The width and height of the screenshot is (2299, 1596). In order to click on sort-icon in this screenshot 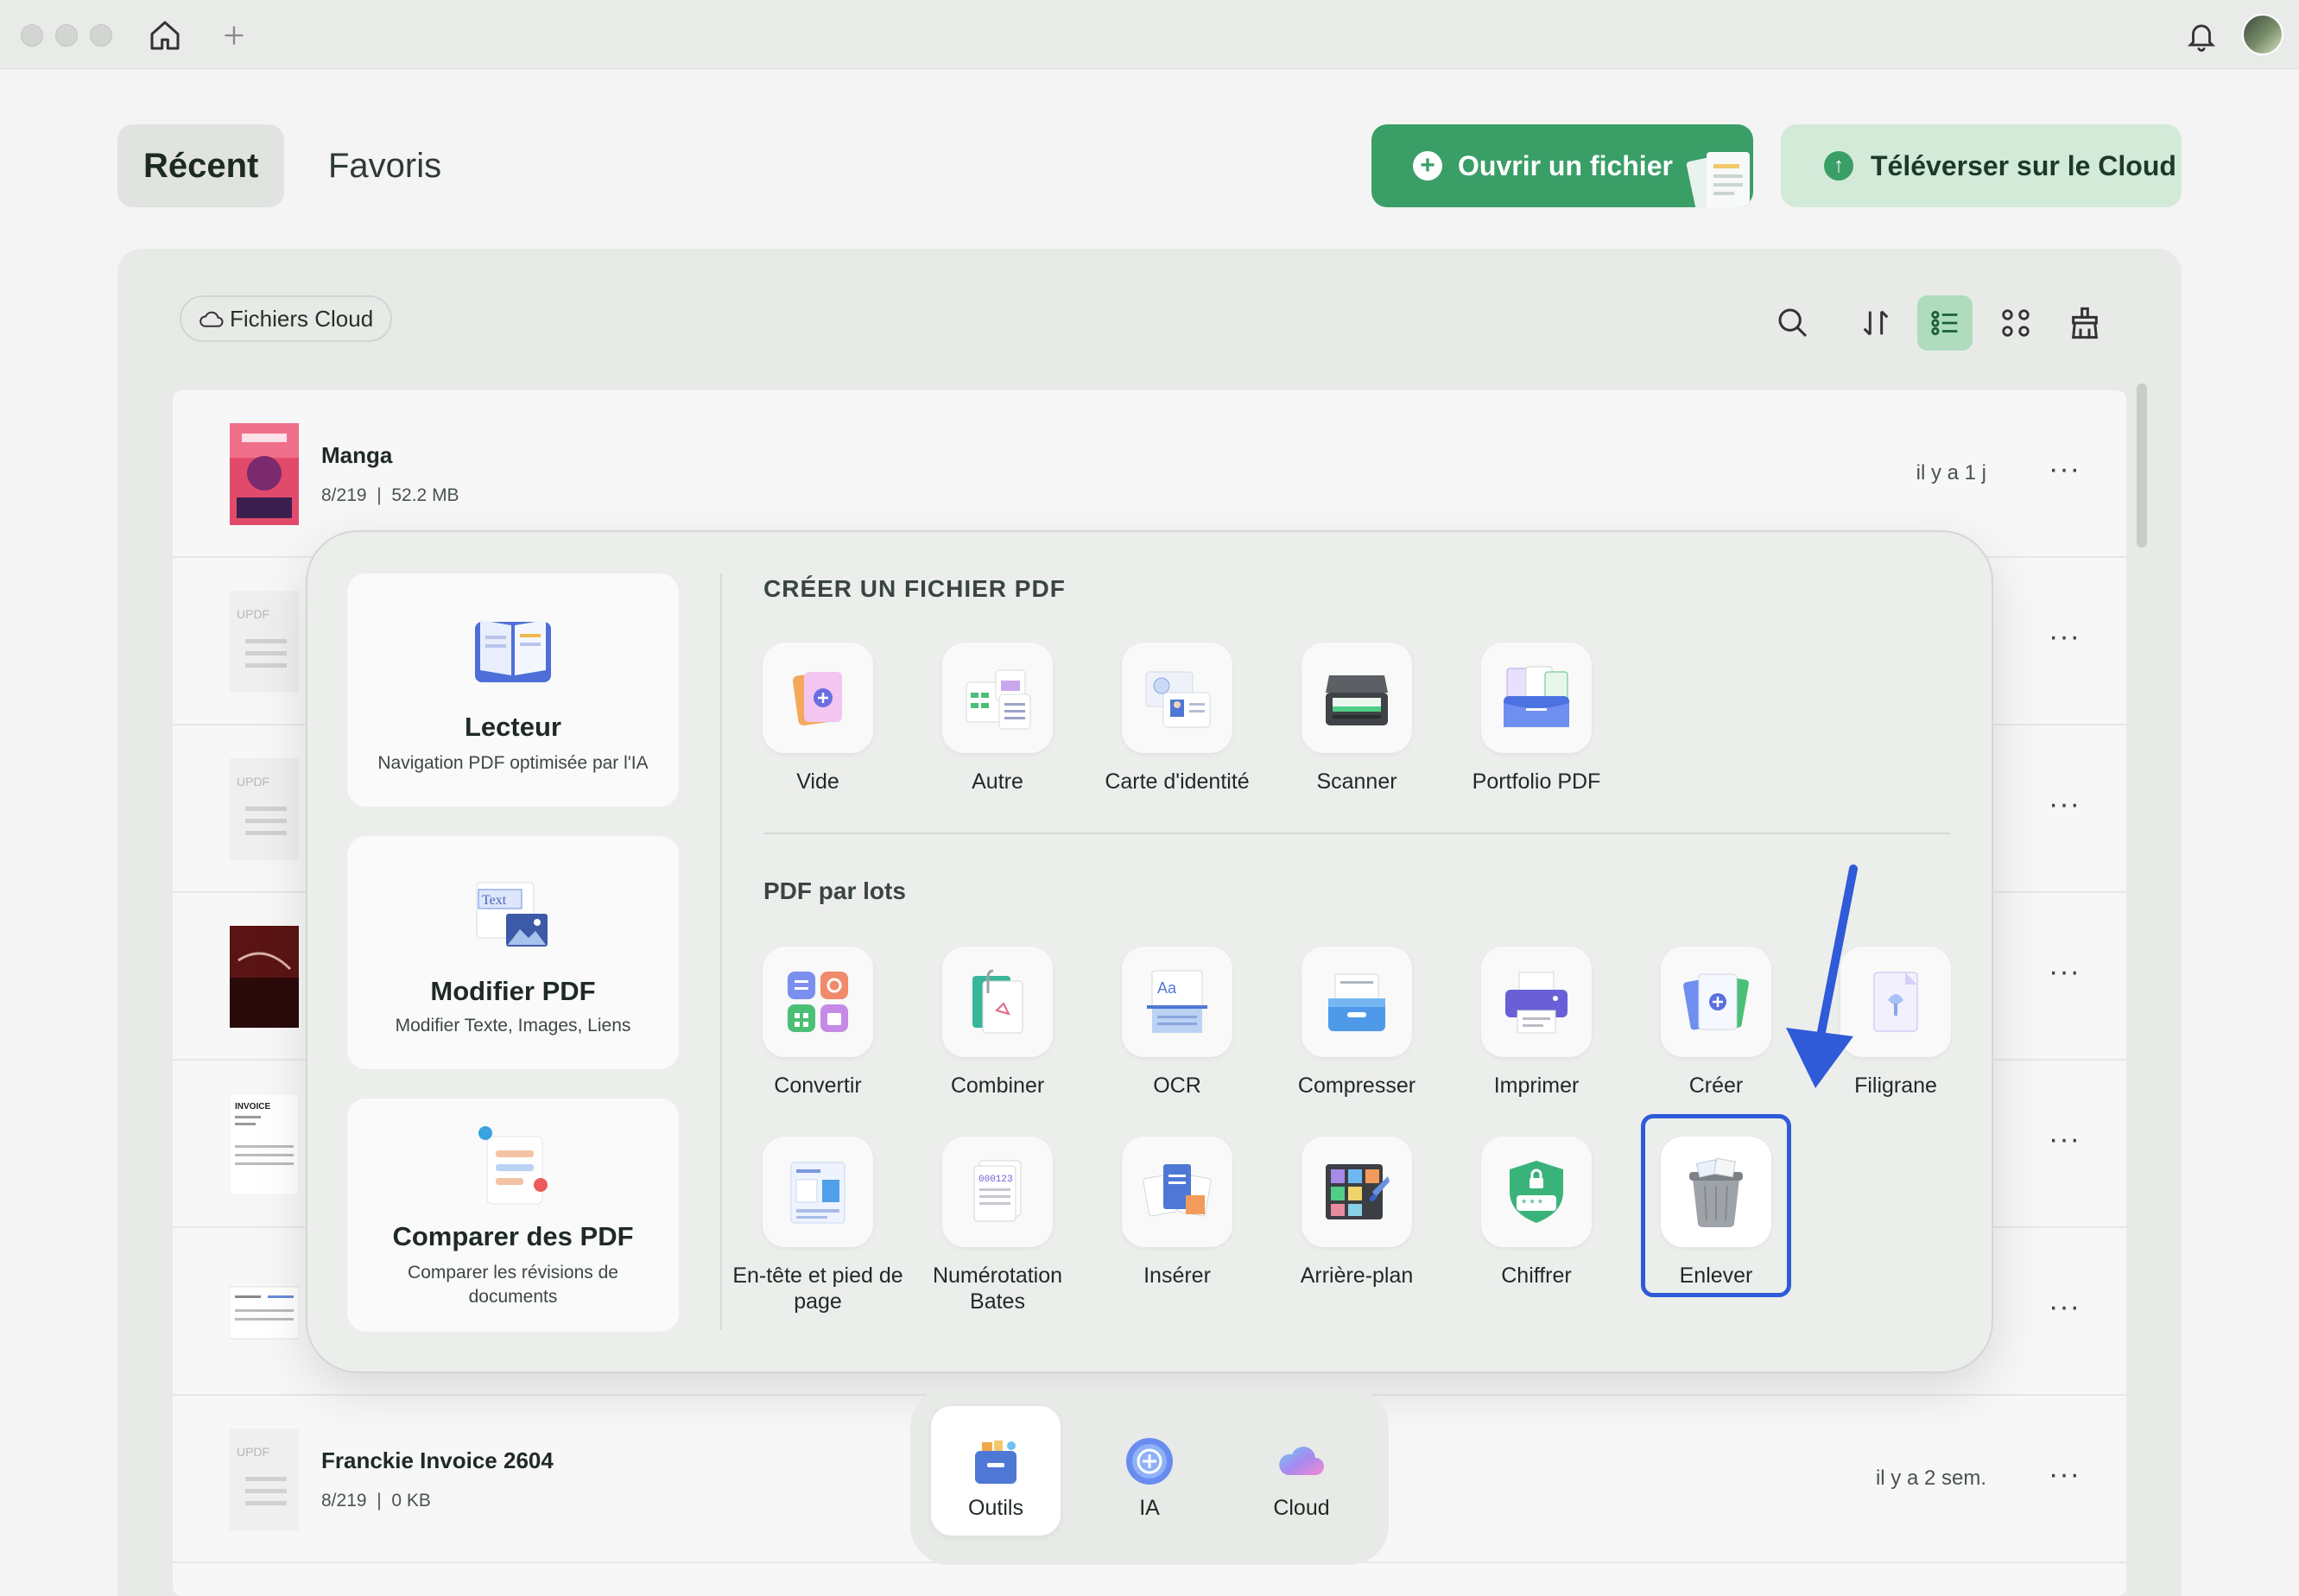, I will do `click(1875, 323)`.